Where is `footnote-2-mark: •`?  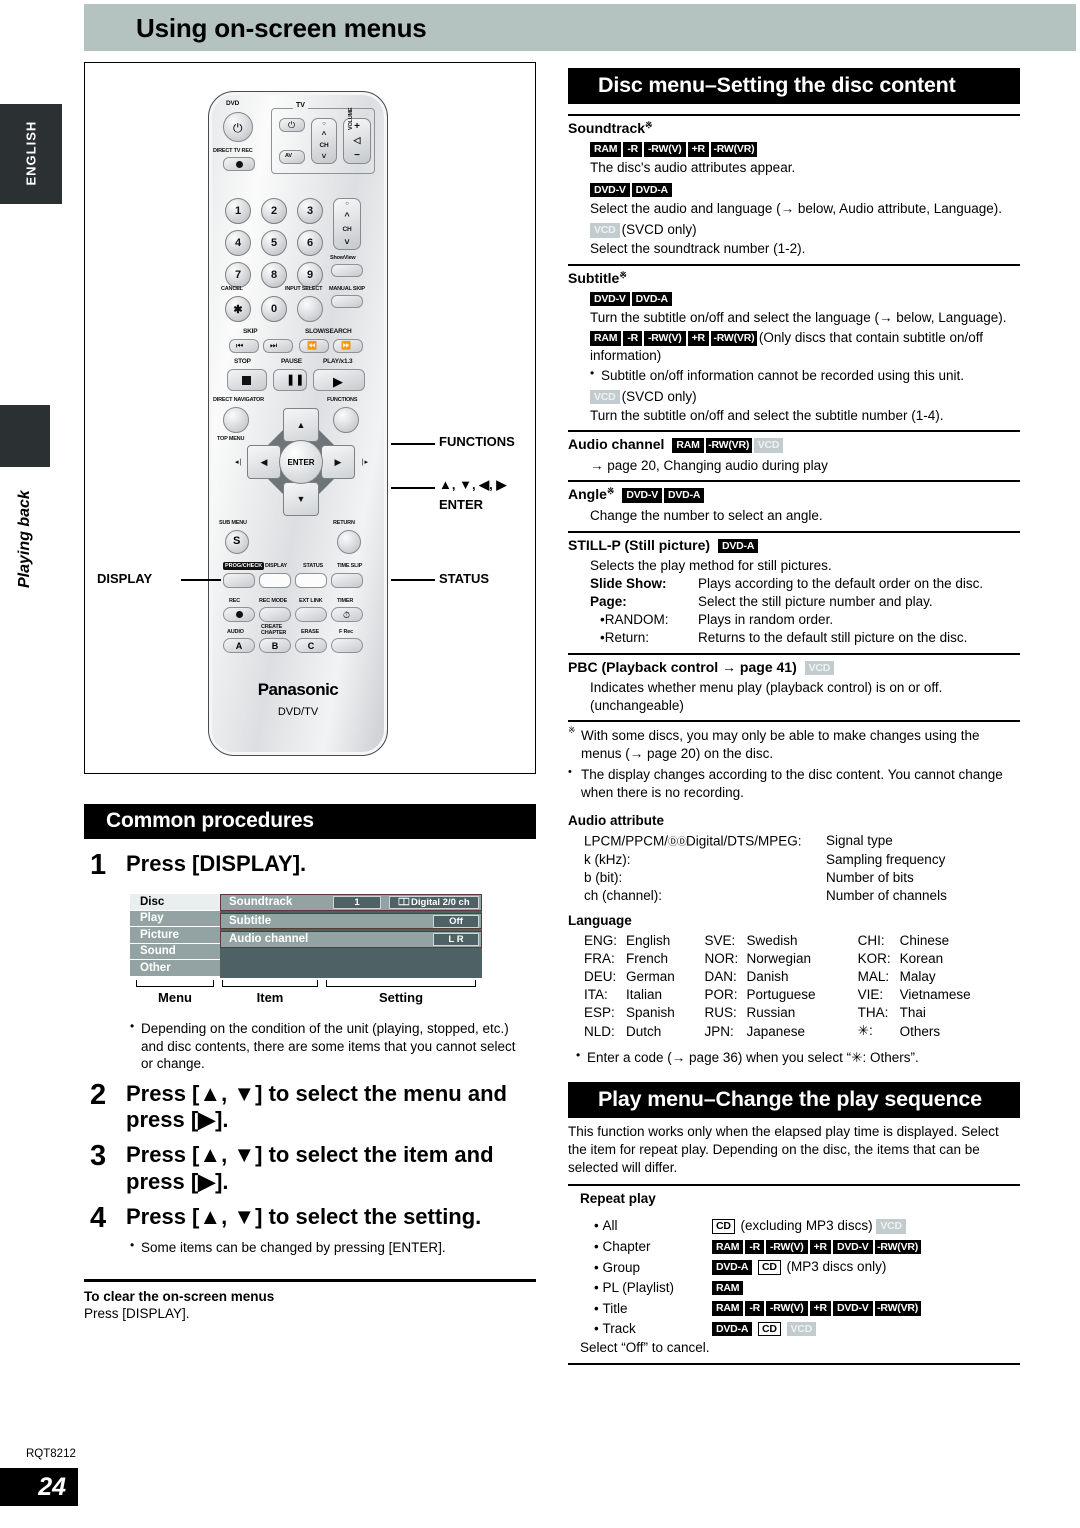
footnote-2-mark: • is located at coordinates (570, 772).